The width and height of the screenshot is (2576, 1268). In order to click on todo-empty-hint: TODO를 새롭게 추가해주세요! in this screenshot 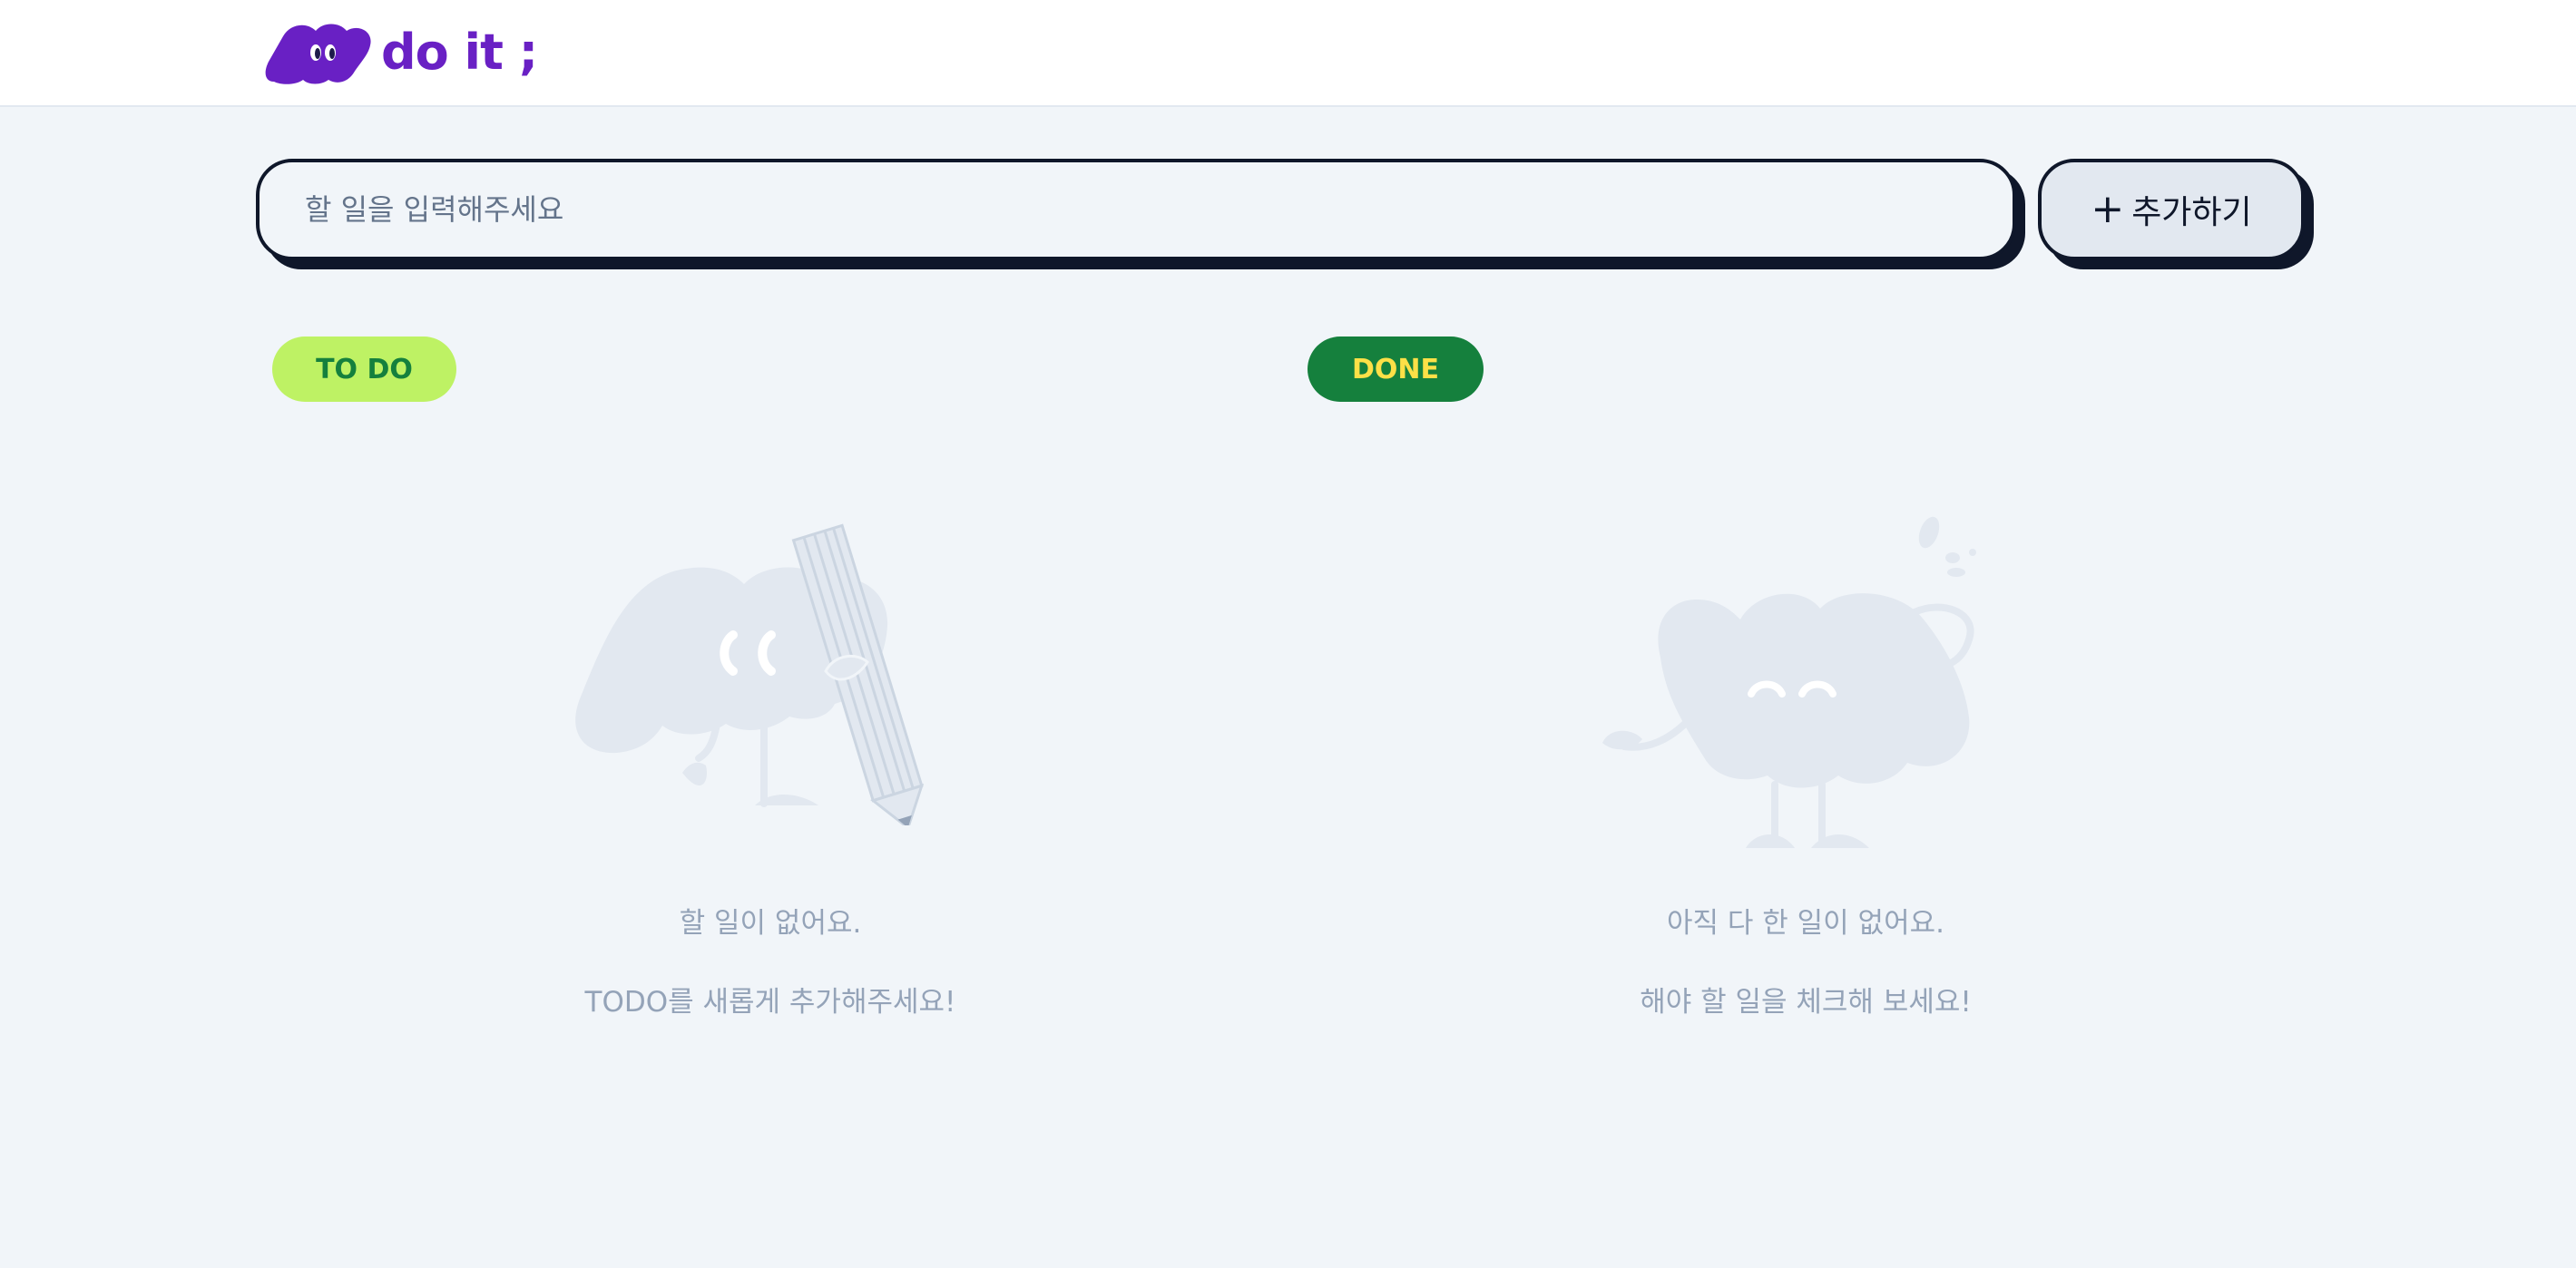, I will do `click(770, 1003)`.